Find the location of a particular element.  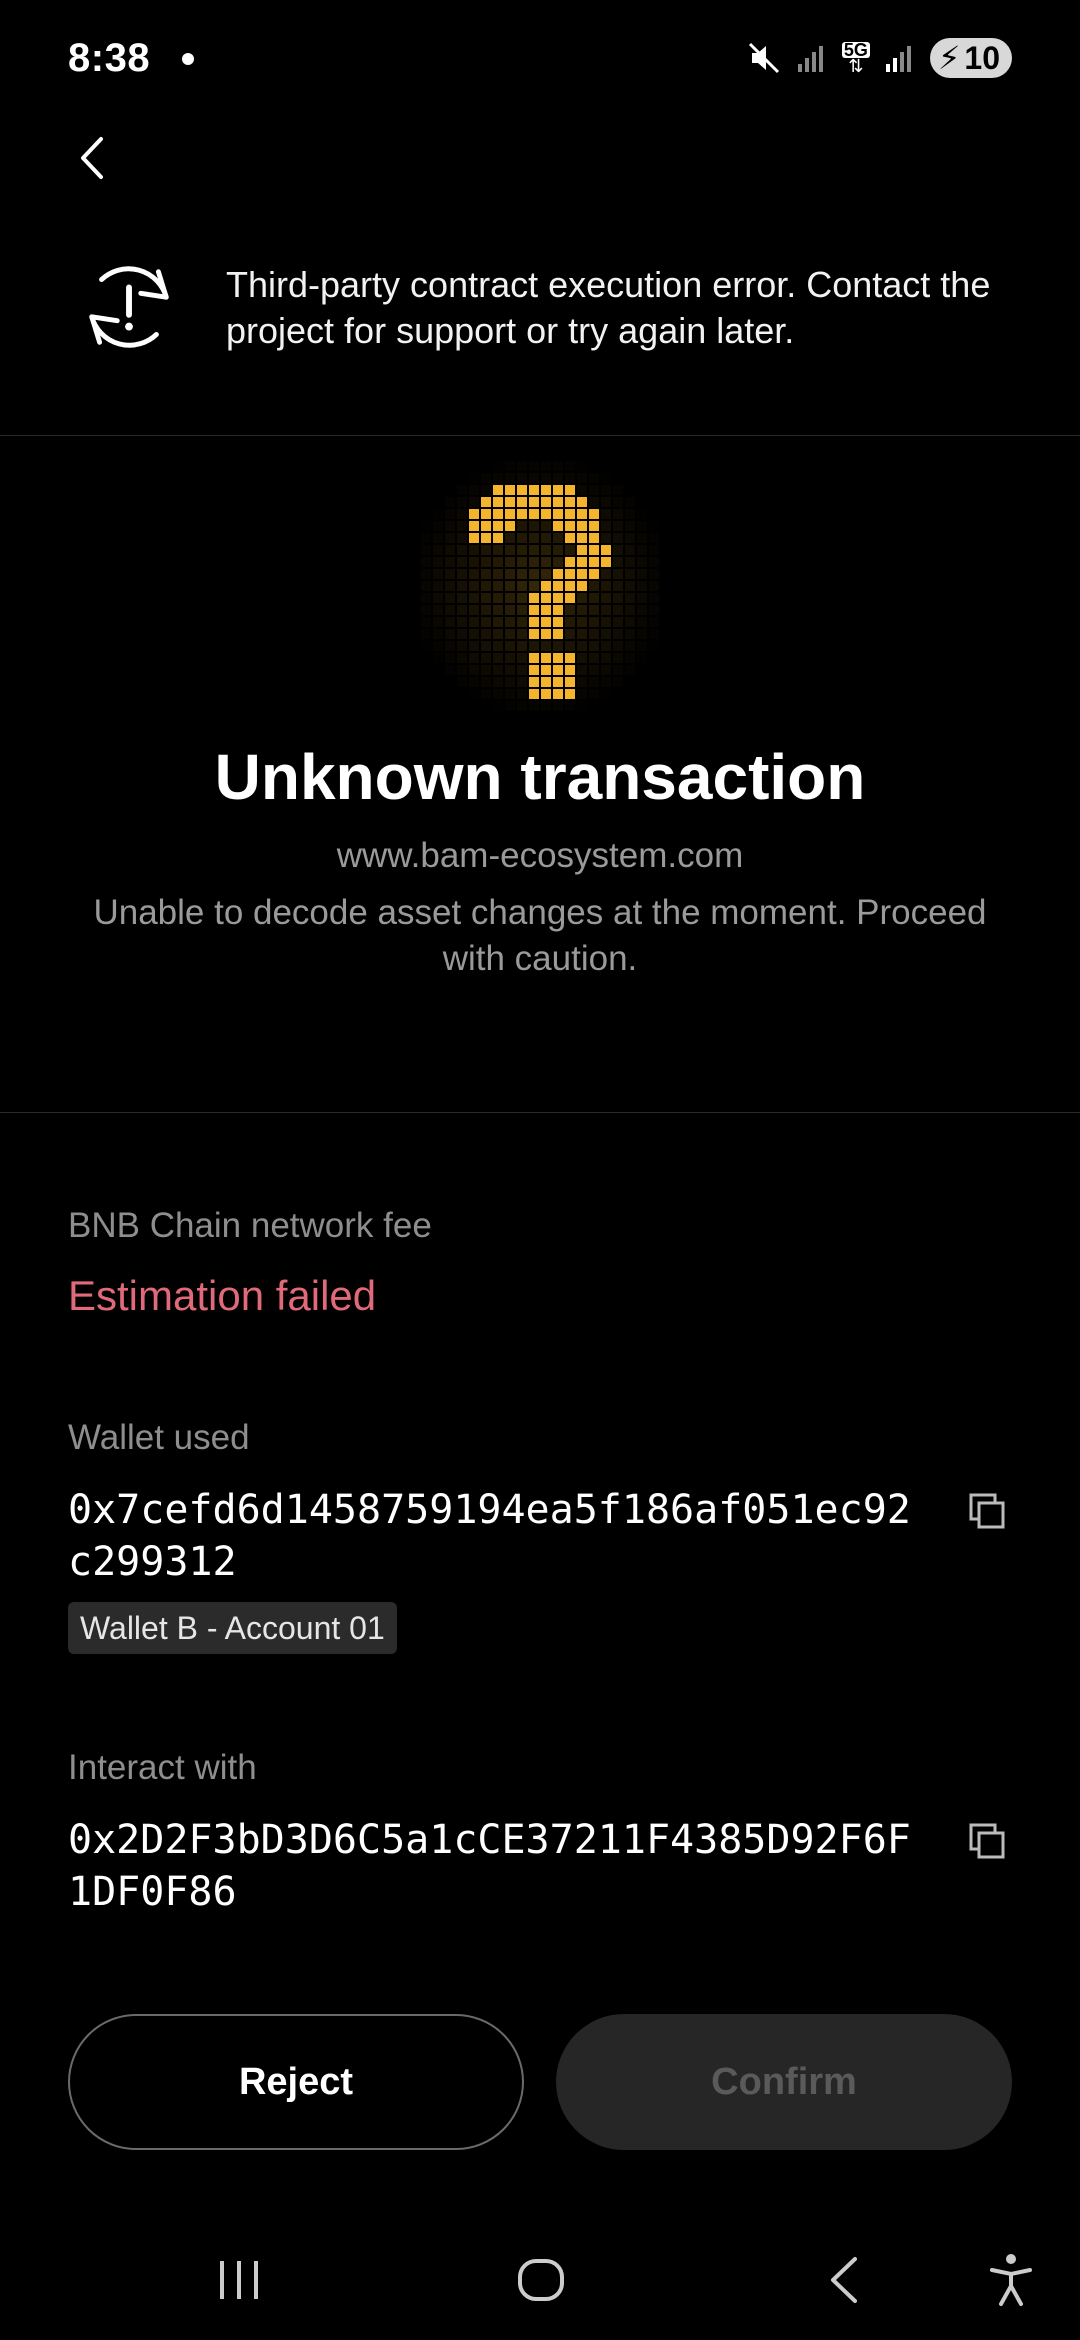

charging-bolt-icon: ⚡ is located at coordinates (949, 58).